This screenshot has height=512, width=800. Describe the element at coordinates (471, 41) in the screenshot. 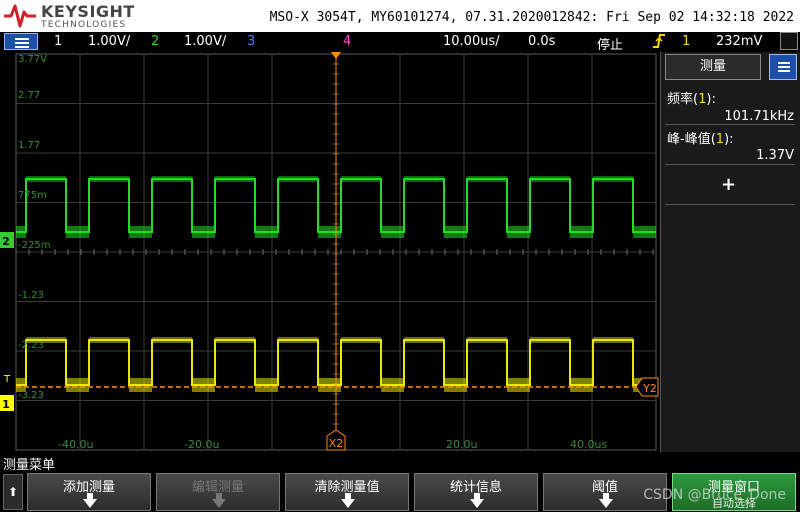

I see `timebase-scale: 10.00us/` at that location.